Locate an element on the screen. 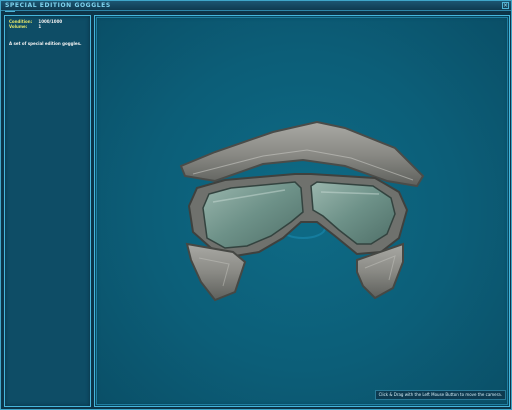  condition-value: 1000/1000 is located at coordinates (50, 21).